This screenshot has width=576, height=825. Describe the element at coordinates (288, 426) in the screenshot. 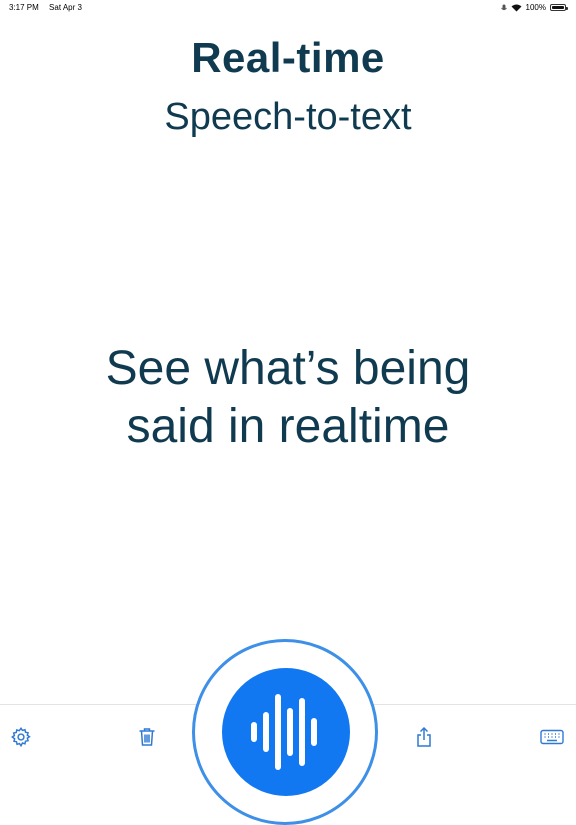

I see `headline-line-2: said in realtime` at that location.